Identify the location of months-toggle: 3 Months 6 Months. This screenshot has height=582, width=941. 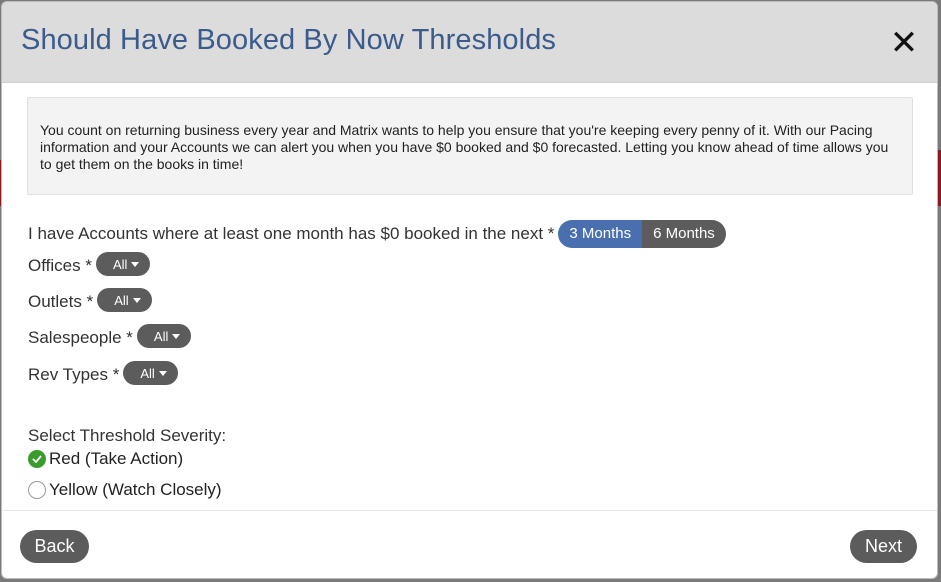
(642, 234).